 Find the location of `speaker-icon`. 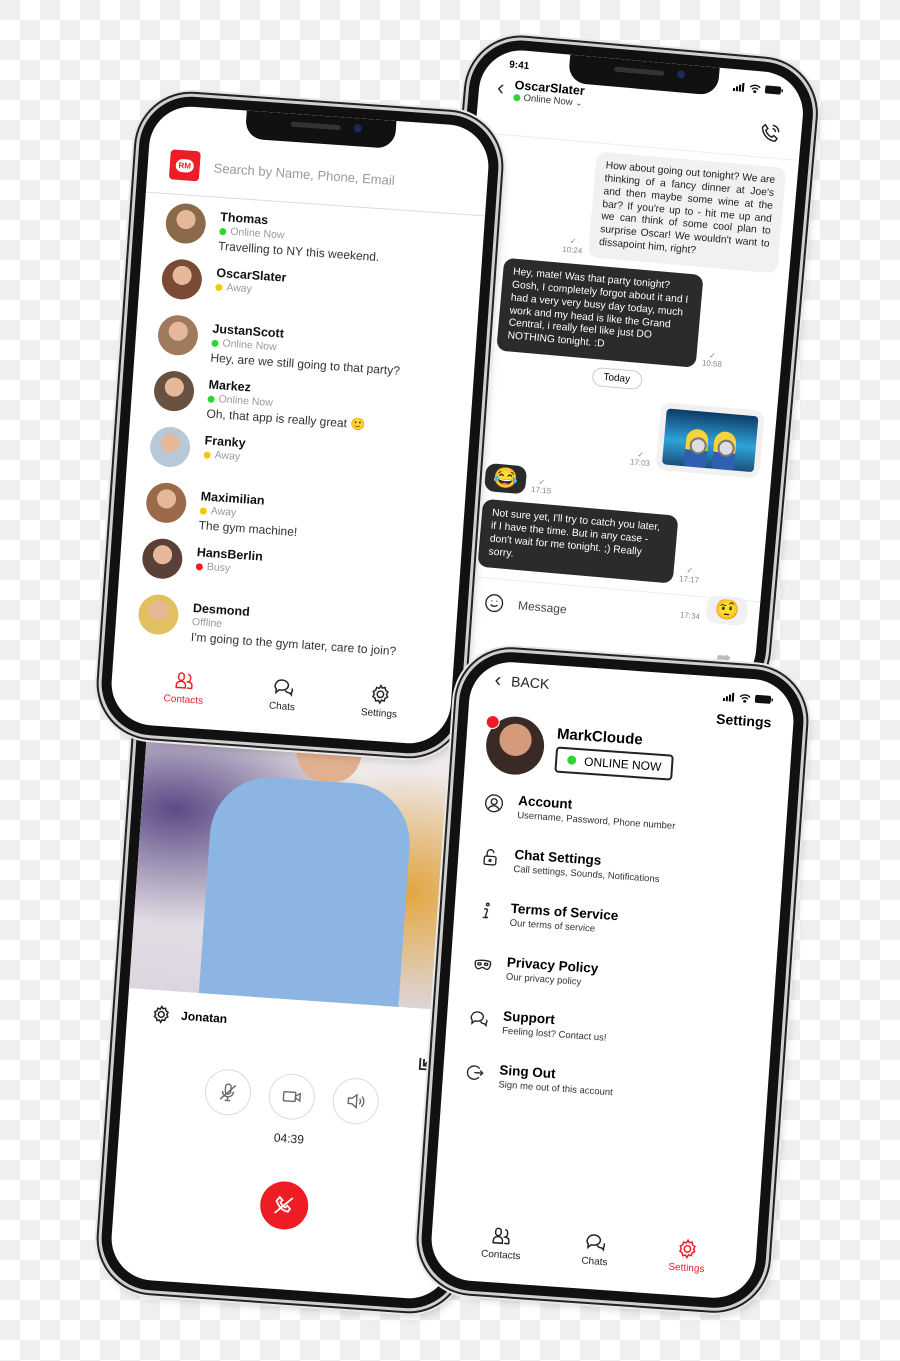

speaker-icon is located at coordinates (356, 1101).